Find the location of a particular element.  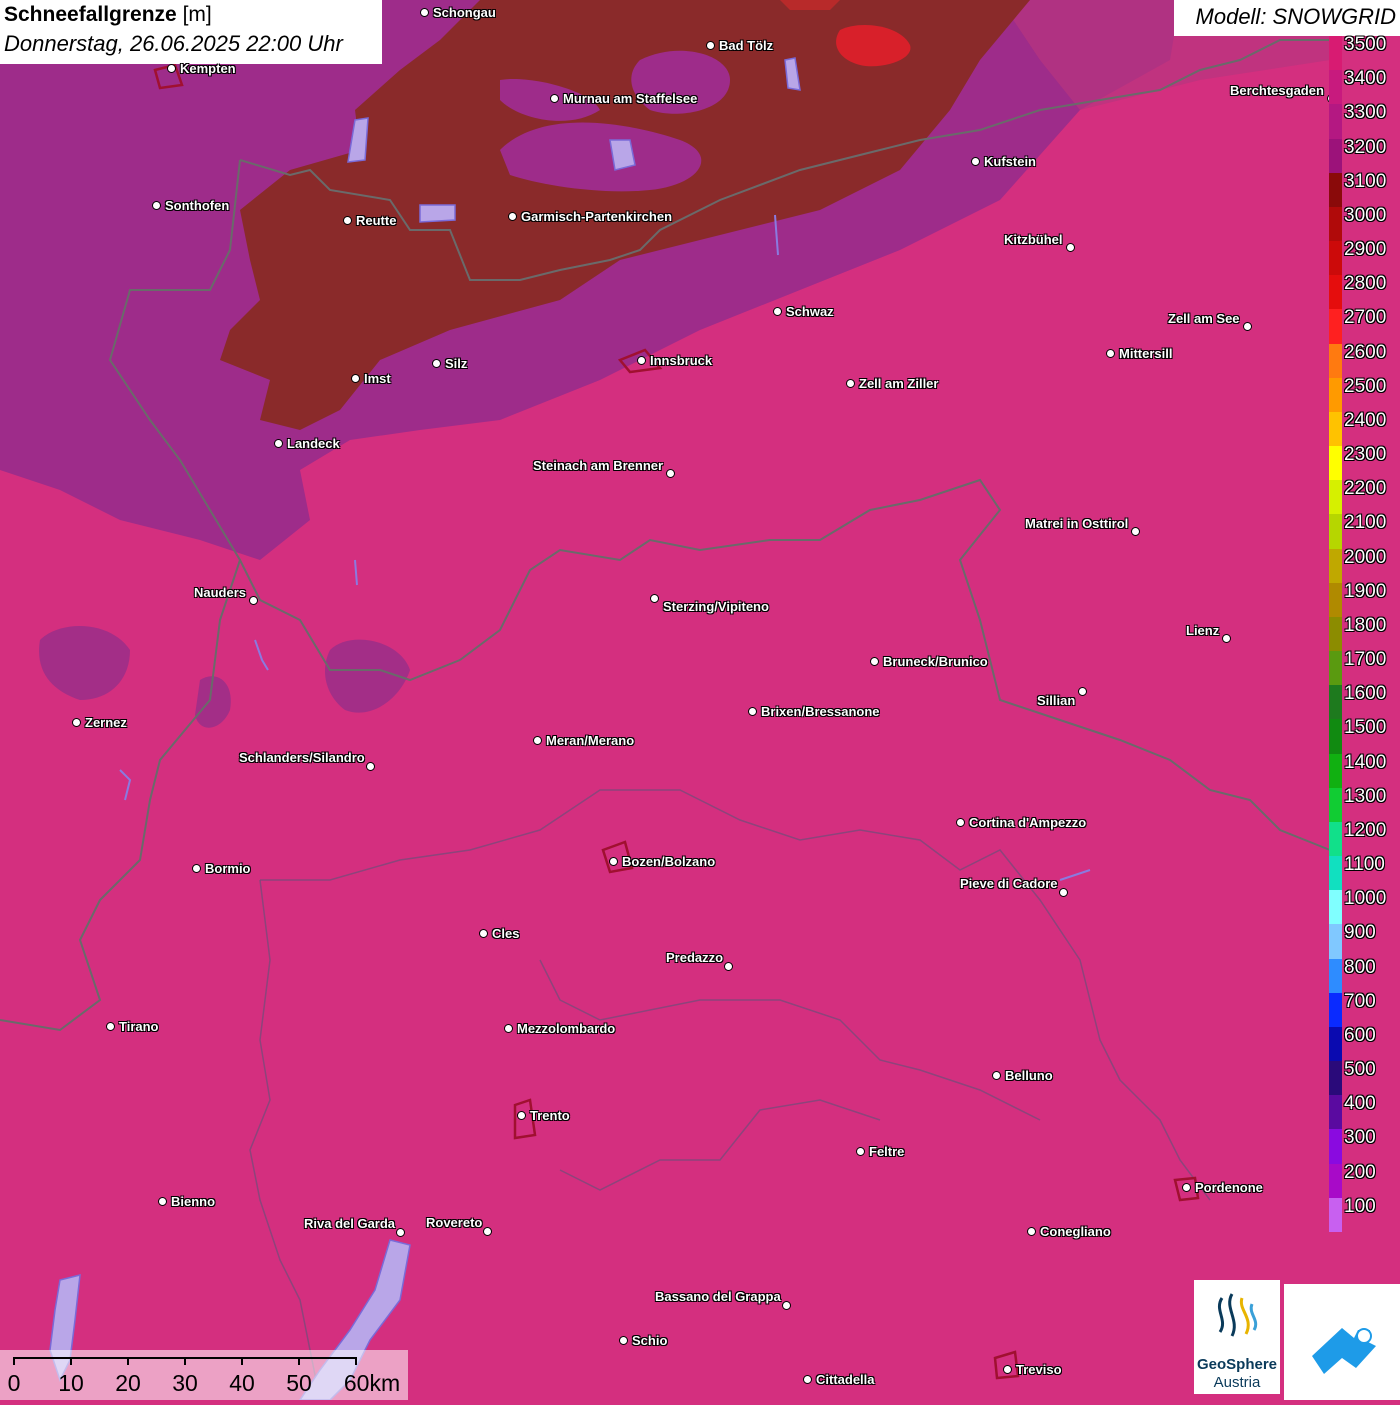

snowgrid-logo is located at coordinates (1342, 1342).